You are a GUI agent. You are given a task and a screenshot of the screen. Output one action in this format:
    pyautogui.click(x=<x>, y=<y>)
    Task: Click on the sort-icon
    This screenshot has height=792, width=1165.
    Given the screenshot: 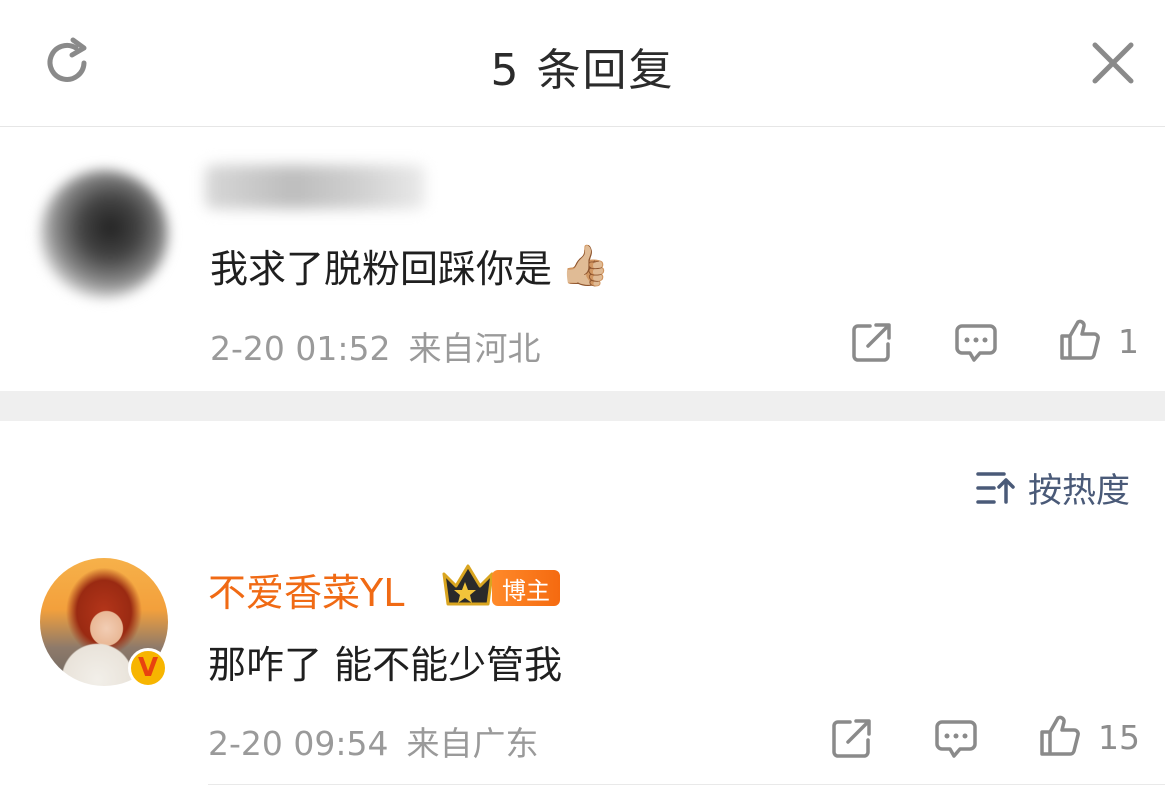 What is the action you would take?
    pyautogui.click(x=995, y=487)
    